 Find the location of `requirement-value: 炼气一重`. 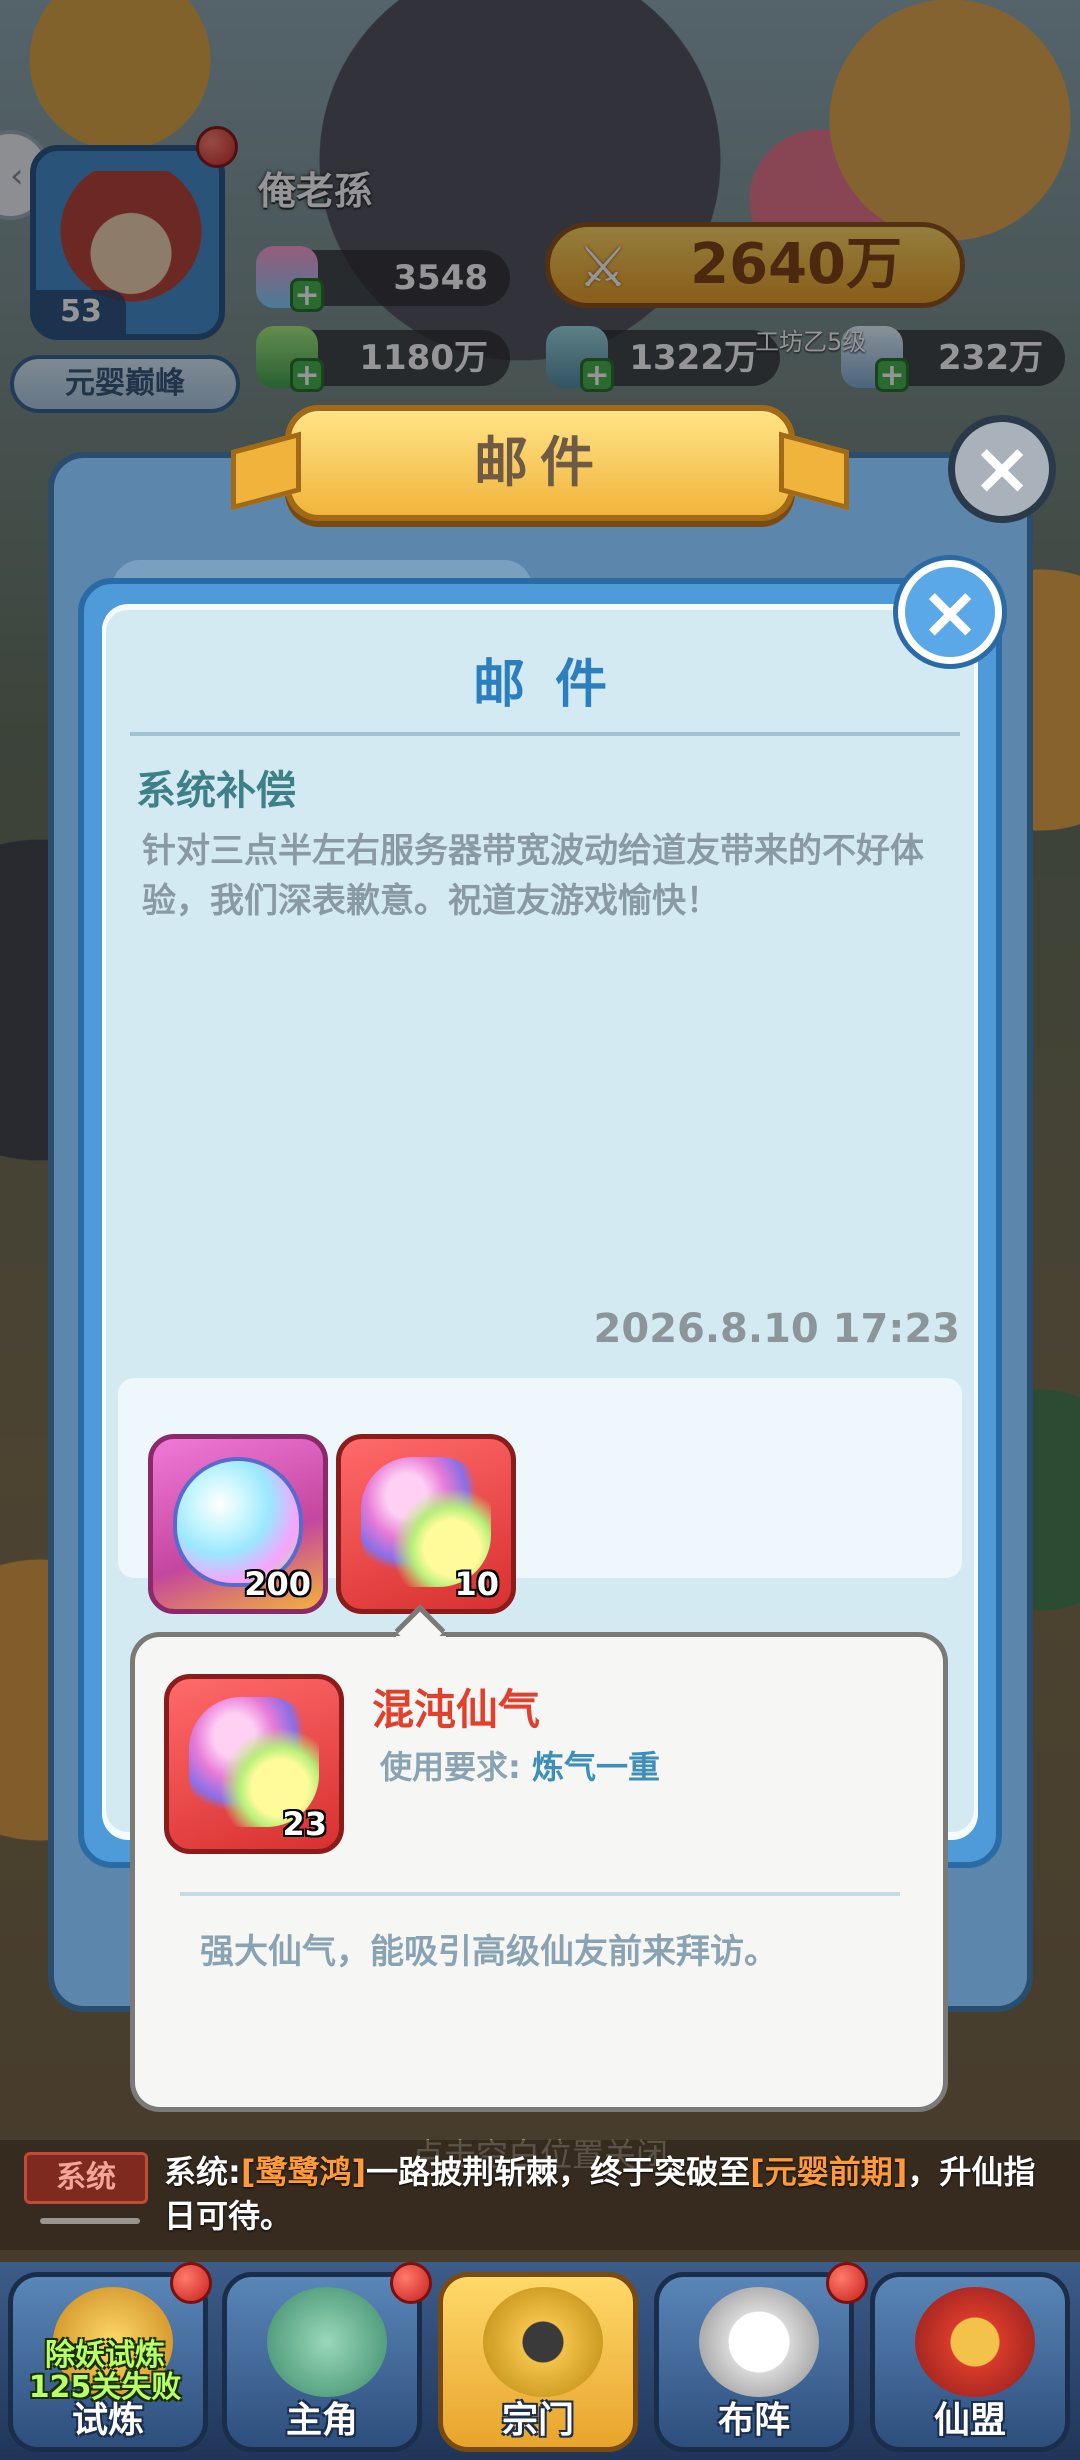

requirement-value: 炼气一重 is located at coordinates (595, 1767).